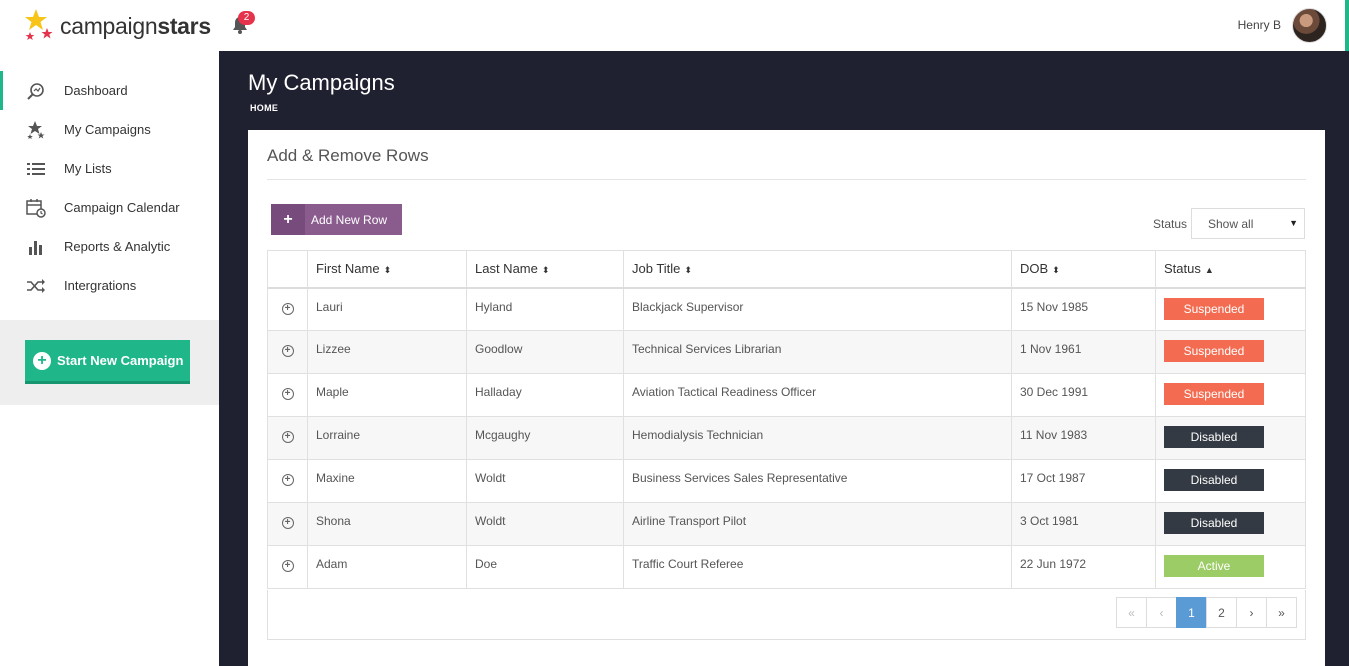  What do you see at coordinates (1083, 438) in the screenshot?
I see `cell-dob: 11 Nov 1983` at bounding box center [1083, 438].